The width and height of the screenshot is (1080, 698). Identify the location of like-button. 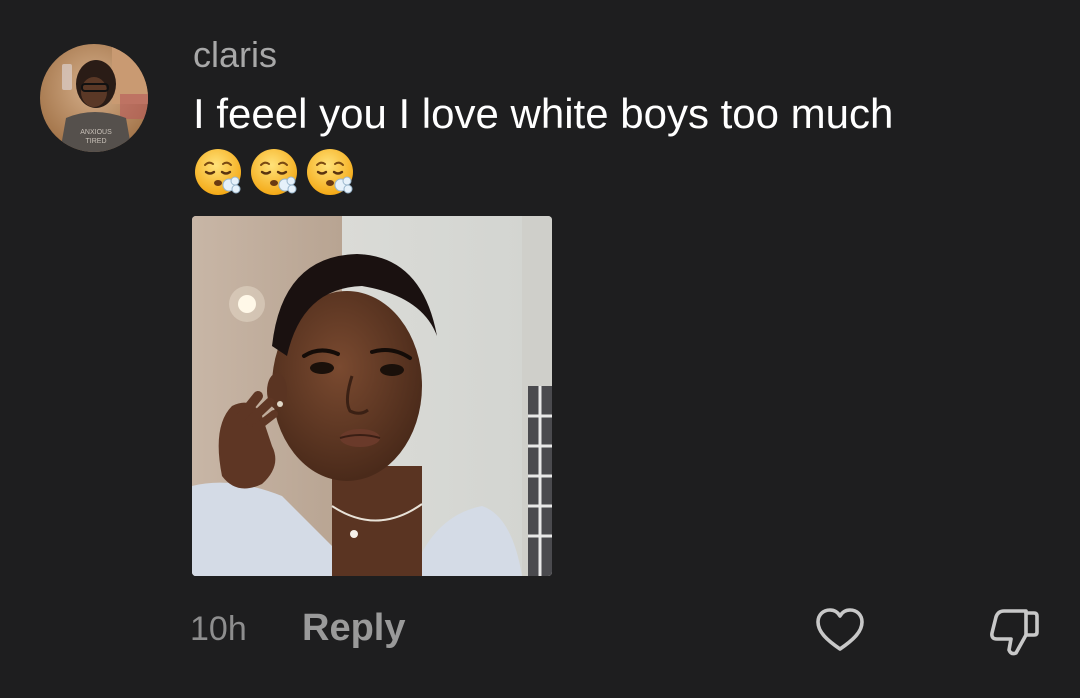
(840, 630).